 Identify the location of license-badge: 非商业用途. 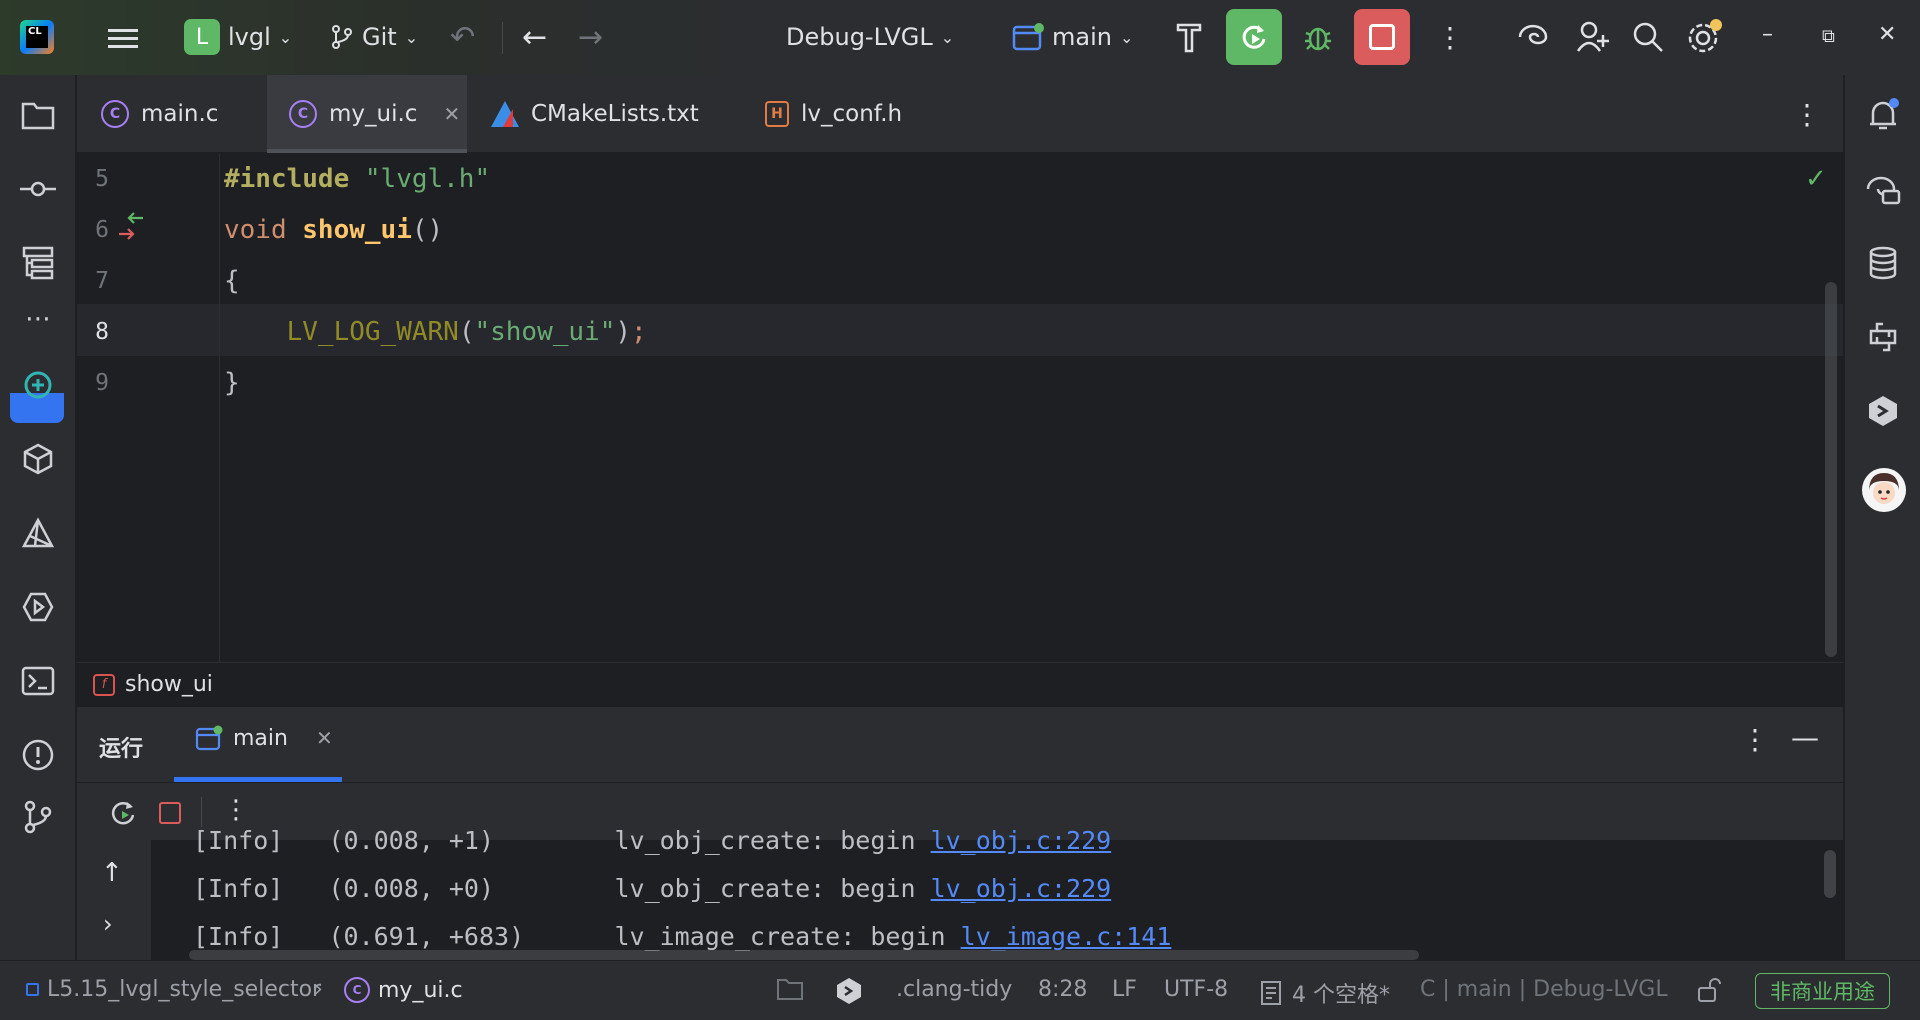
(1822, 991).